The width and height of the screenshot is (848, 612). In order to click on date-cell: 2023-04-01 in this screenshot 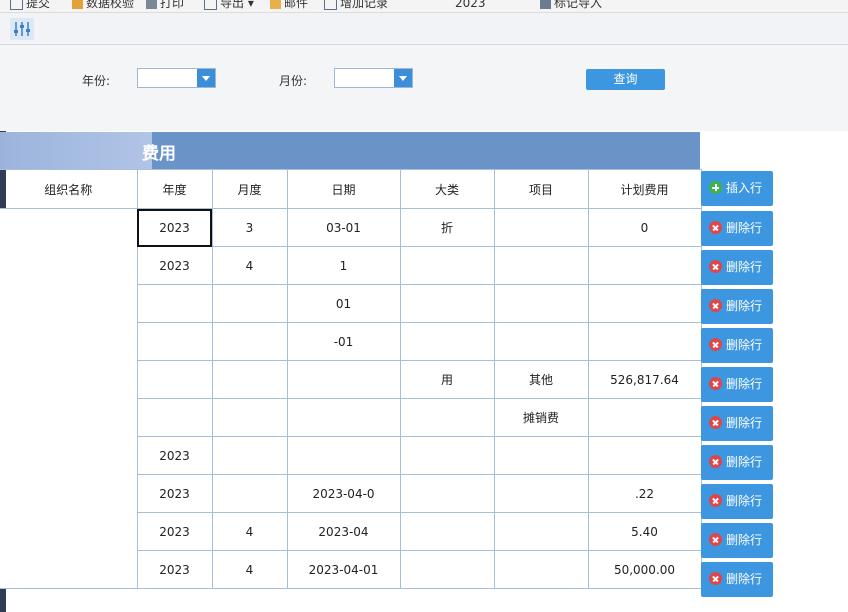, I will do `click(343, 569)`.